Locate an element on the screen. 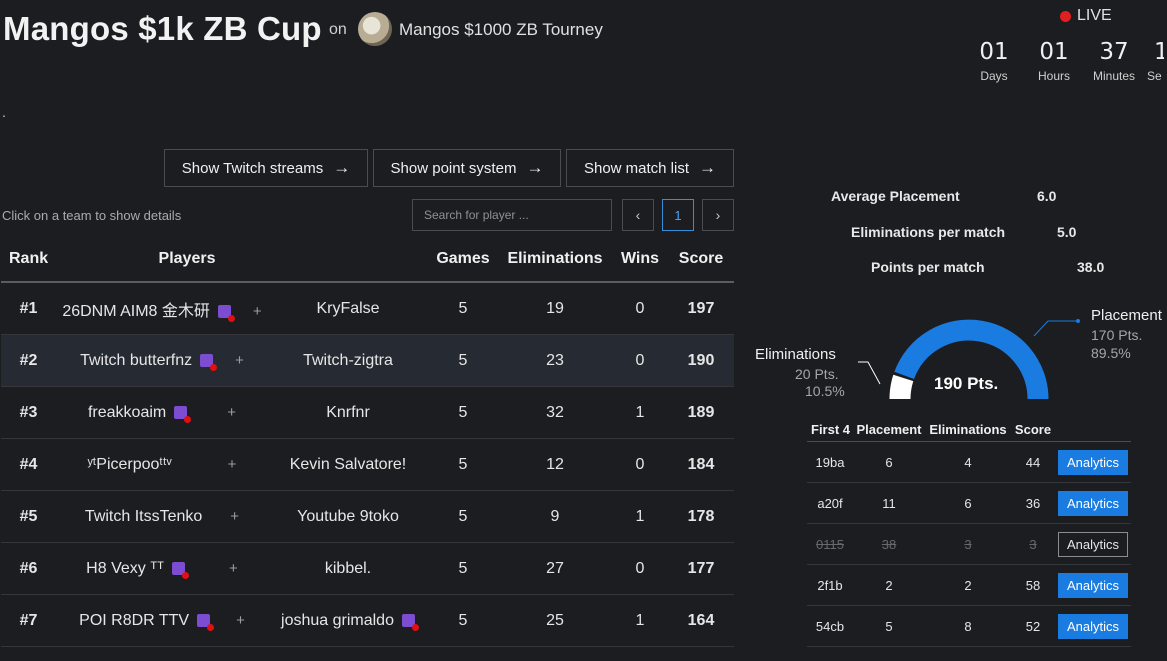  rank-cell: #6 is located at coordinates (28, 568).